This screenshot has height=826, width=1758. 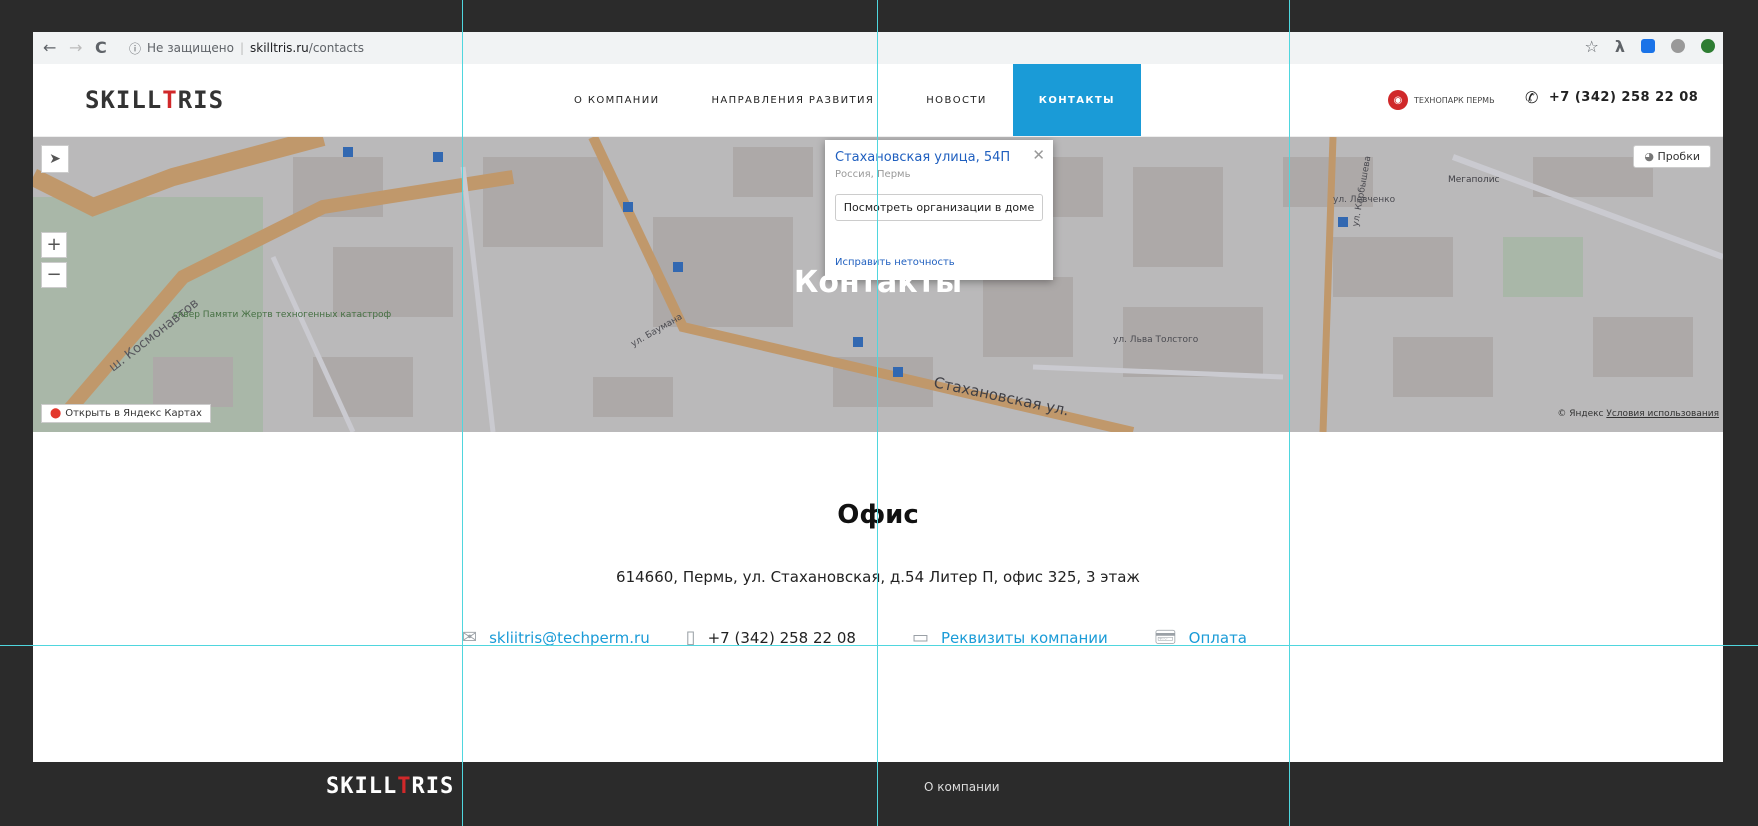 What do you see at coordinates (1662, 414) in the screenshot?
I see `terms-link: Условия использования` at bounding box center [1662, 414].